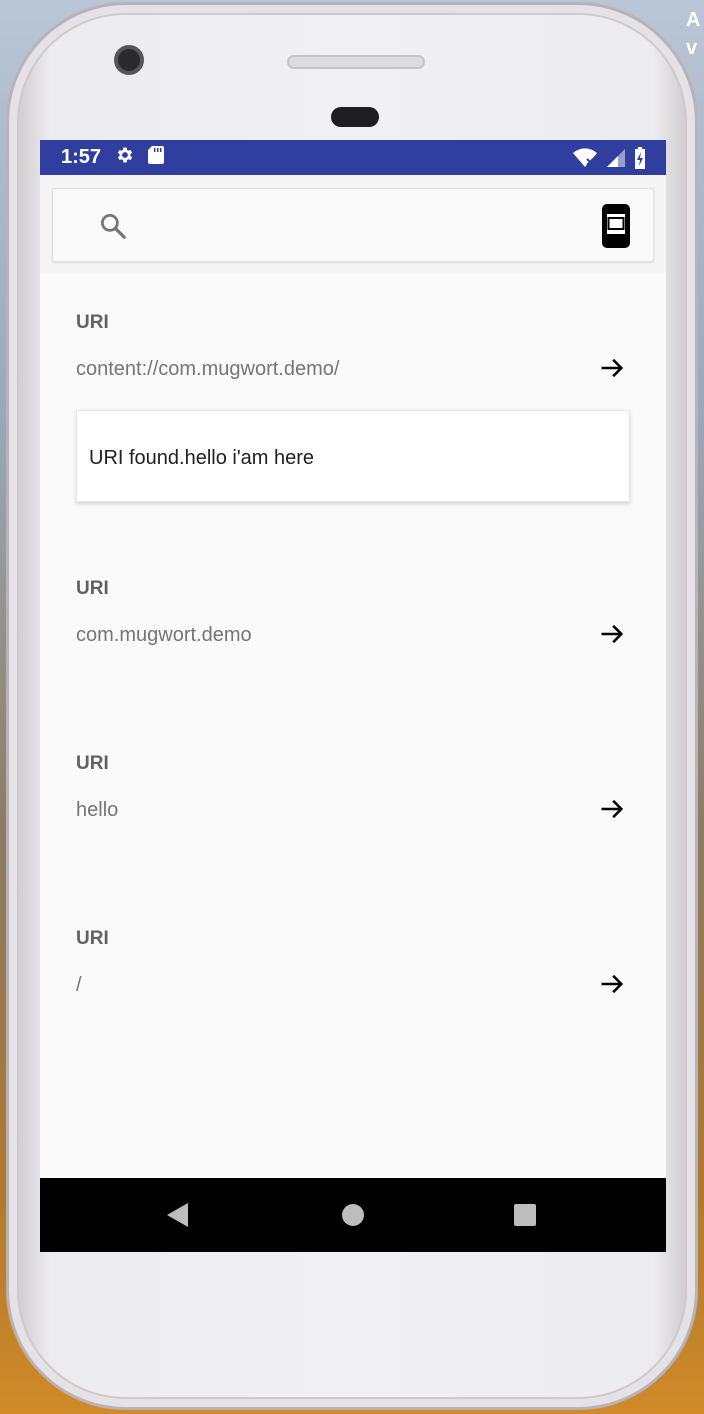 This screenshot has width=704, height=1414. Describe the element at coordinates (693, 20) in the screenshot. I see `desktop-edge-text-line: A` at that location.